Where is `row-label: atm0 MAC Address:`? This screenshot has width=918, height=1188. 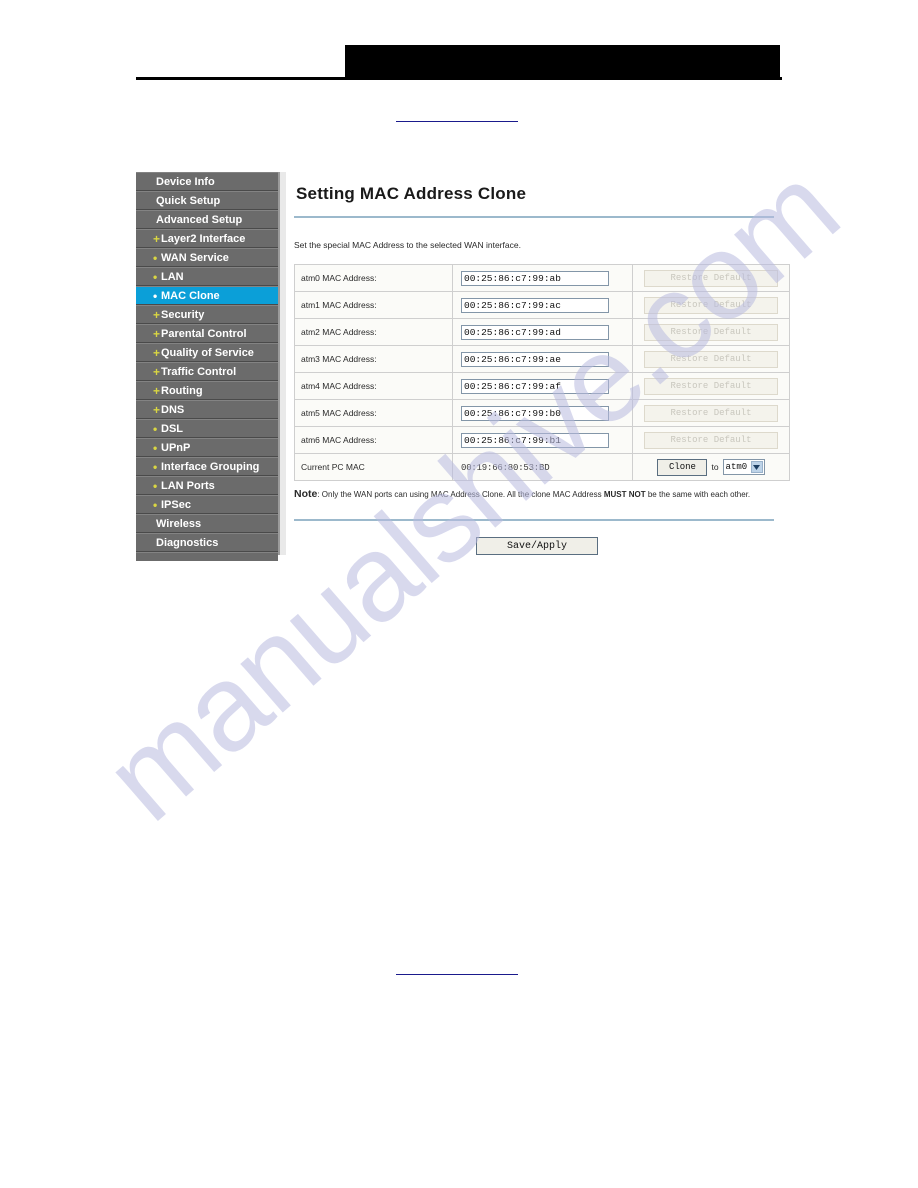
row-label: atm0 MAC Address: is located at coordinates (373, 278).